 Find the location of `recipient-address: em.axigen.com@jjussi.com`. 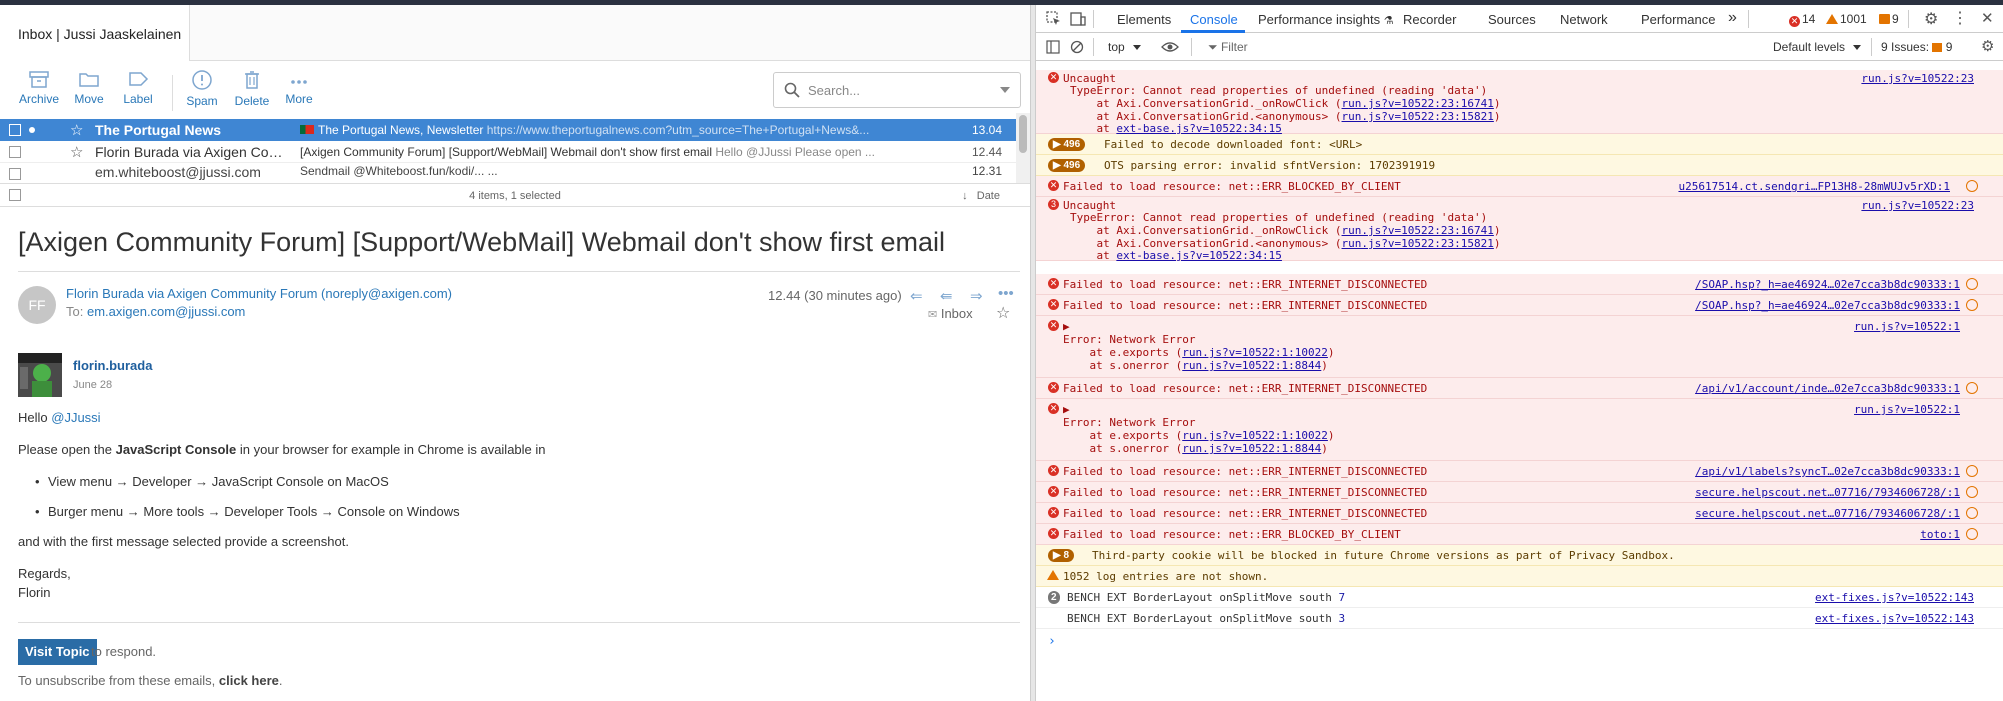

recipient-address: em.axigen.com@jjussi.com is located at coordinates (166, 311).